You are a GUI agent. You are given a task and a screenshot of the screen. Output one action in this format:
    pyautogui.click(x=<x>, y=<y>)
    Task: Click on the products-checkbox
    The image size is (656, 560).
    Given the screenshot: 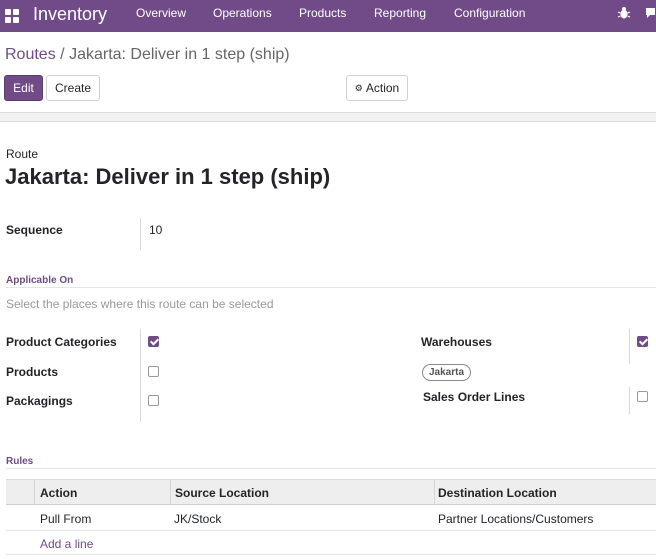 What is the action you would take?
    pyautogui.click(x=153, y=371)
    